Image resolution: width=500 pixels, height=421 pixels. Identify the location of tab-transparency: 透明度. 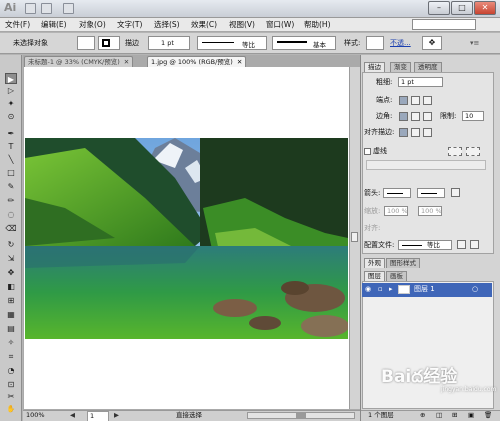
(428, 67).